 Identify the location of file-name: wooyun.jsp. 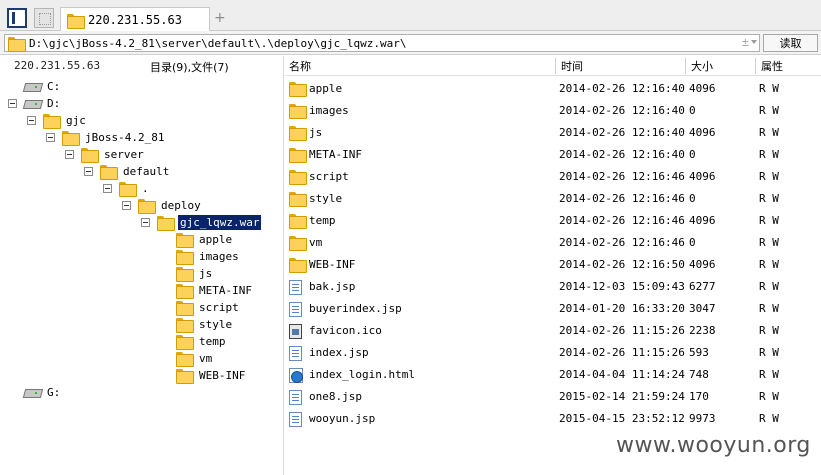
(342, 418).